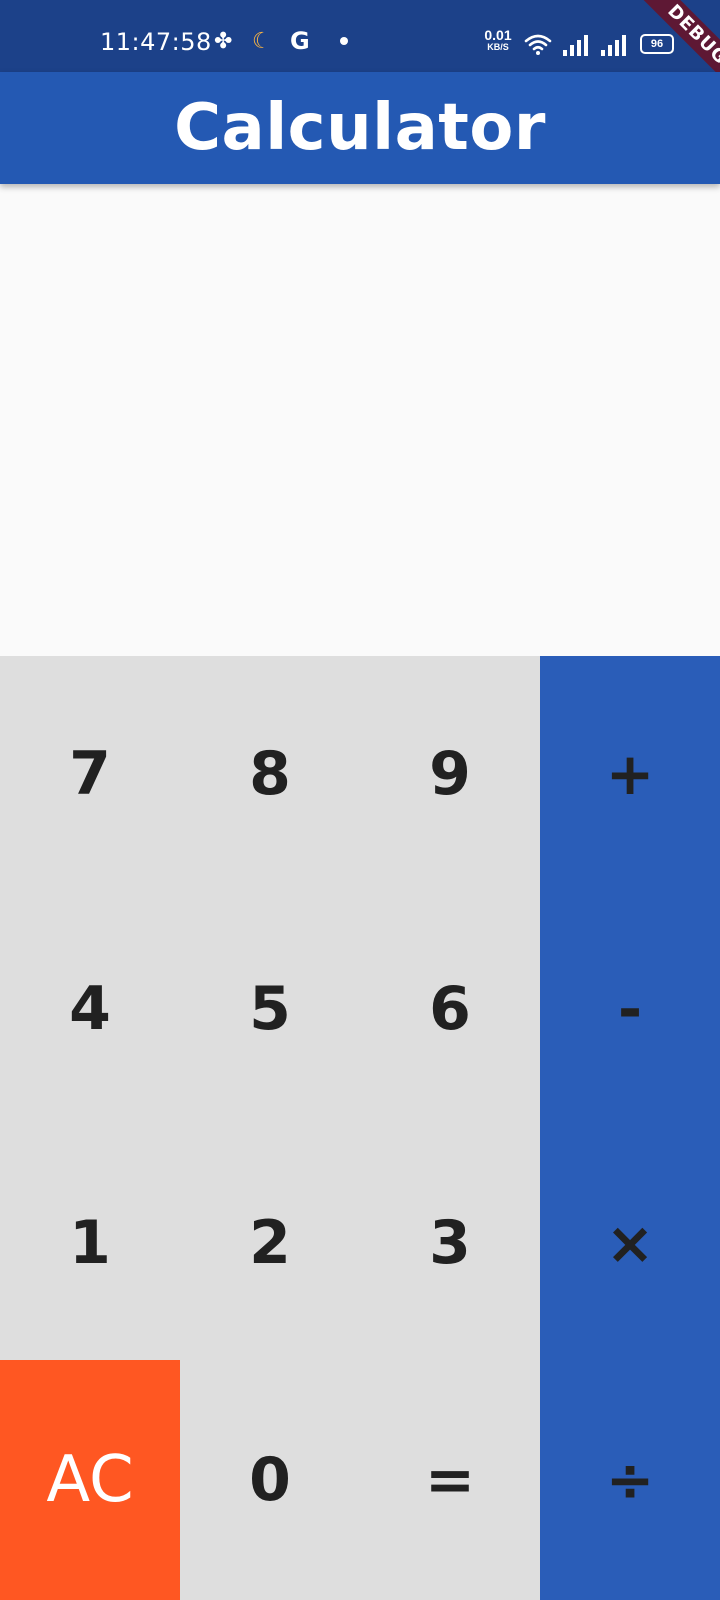 Image resolution: width=720 pixels, height=1600 pixels. What do you see at coordinates (450, 1480) in the screenshot?
I see `key-equals: =` at bounding box center [450, 1480].